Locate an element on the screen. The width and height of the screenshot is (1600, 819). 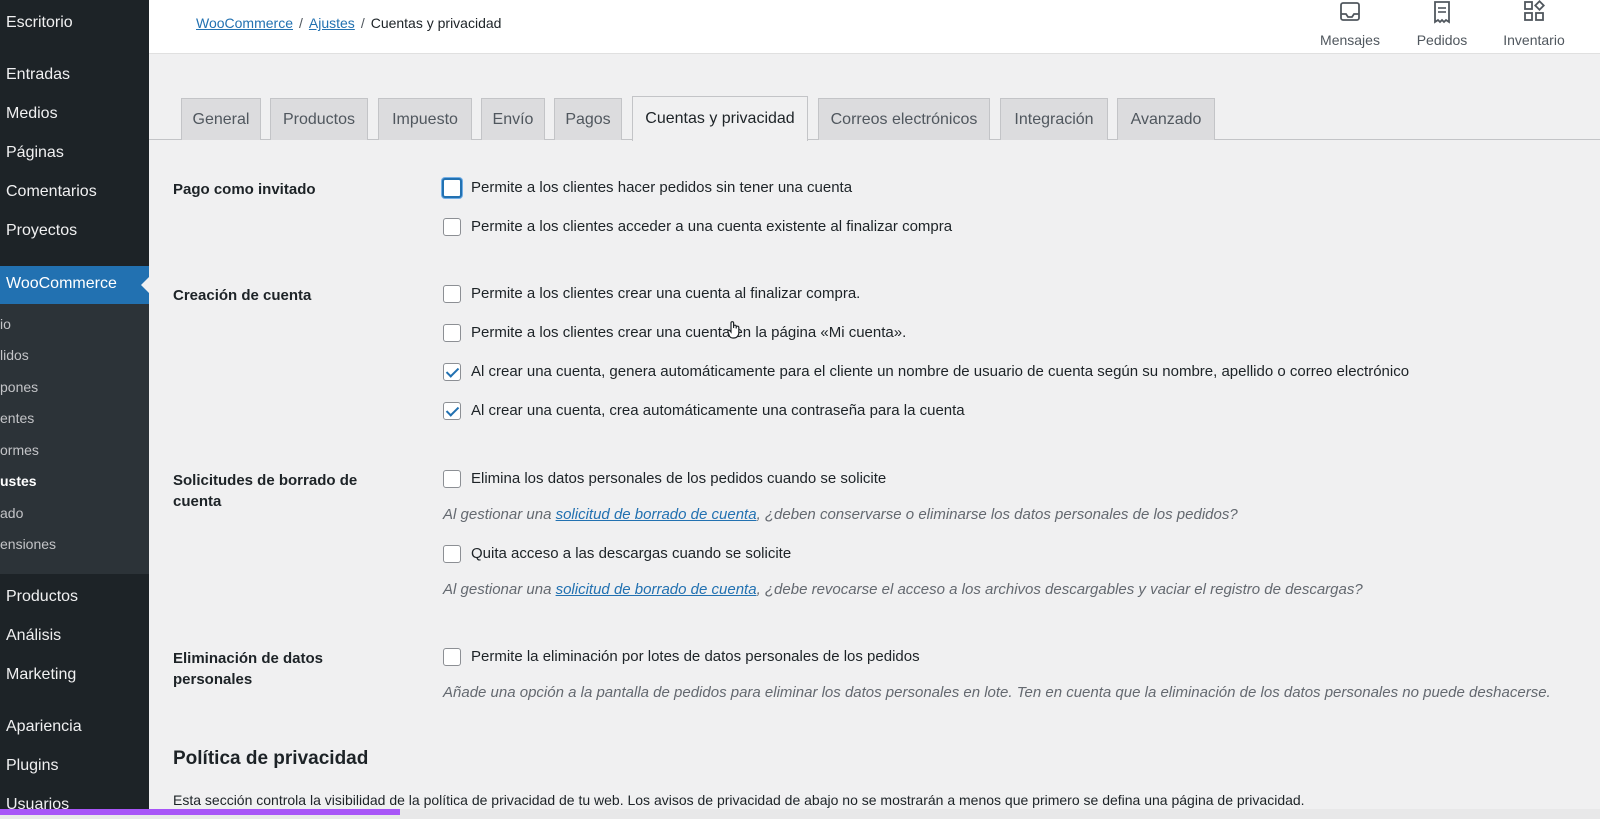
submenu-item-inicio: io is located at coordinates (5, 324).